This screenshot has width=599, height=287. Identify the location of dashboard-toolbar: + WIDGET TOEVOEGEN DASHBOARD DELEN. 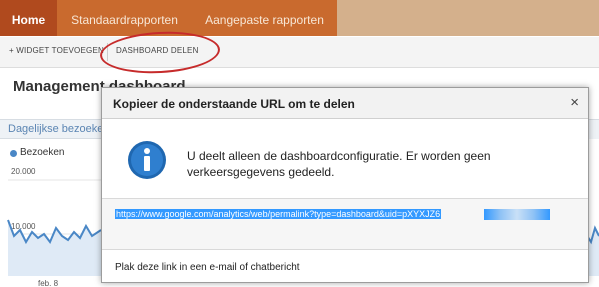
(299, 52).